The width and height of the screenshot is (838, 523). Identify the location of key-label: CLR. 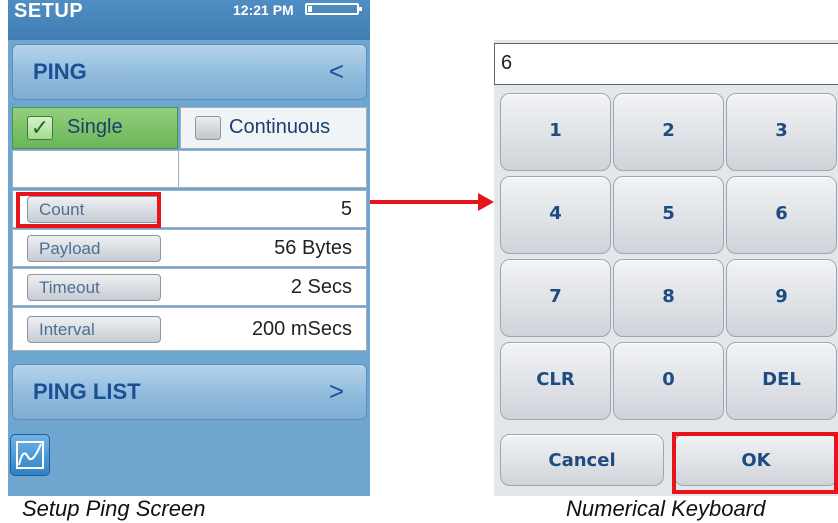
(555, 379).